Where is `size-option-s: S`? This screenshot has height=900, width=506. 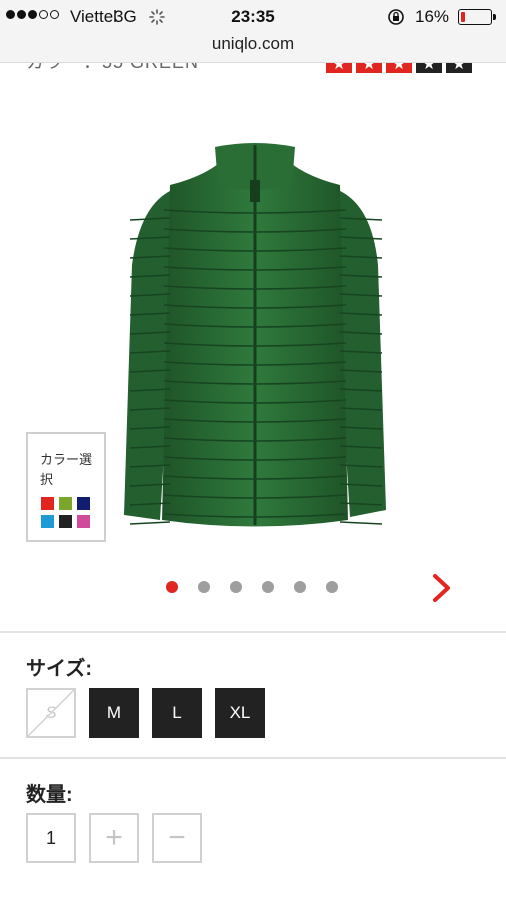
size-option-s: S is located at coordinates (51, 713).